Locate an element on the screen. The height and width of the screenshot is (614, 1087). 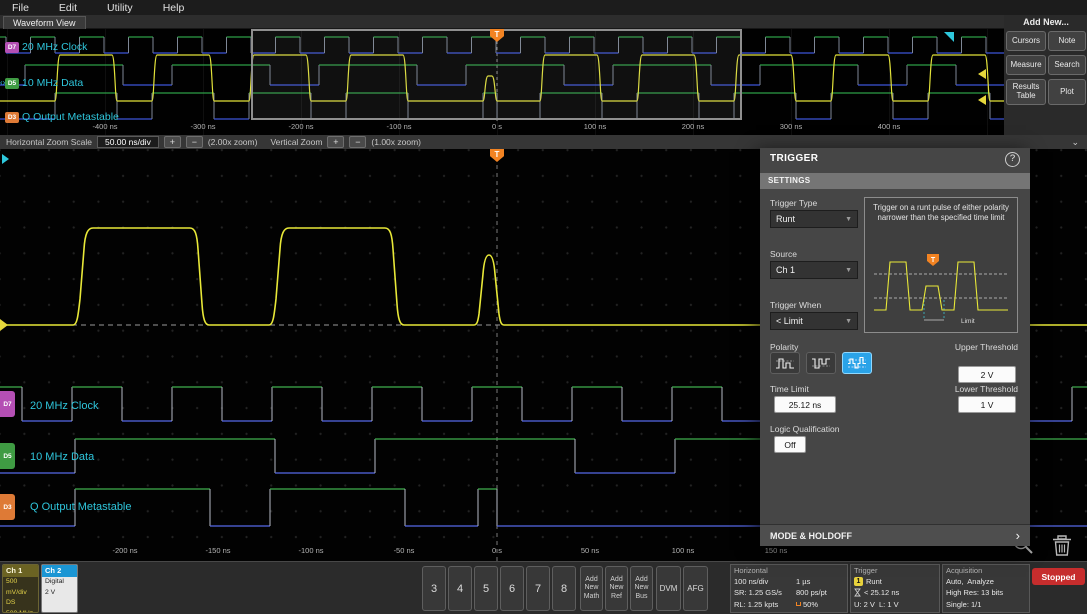
channel-8-button: 8 is located at coordinates (564, 588).